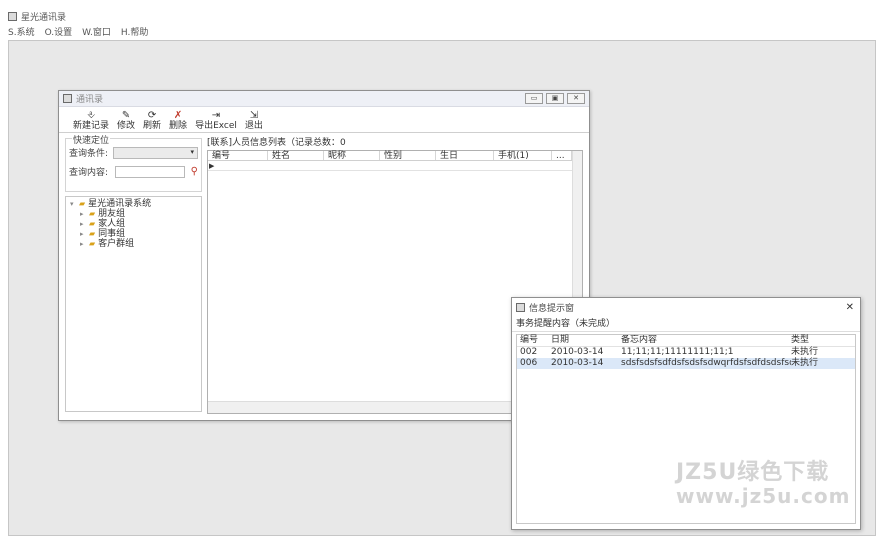 This screenshot has height=547, width=882. Describe the element at coordinates (686, 324) in the screenshot. I see `reminder-subtitle: 事务提醒内容（未完成）` at that location.